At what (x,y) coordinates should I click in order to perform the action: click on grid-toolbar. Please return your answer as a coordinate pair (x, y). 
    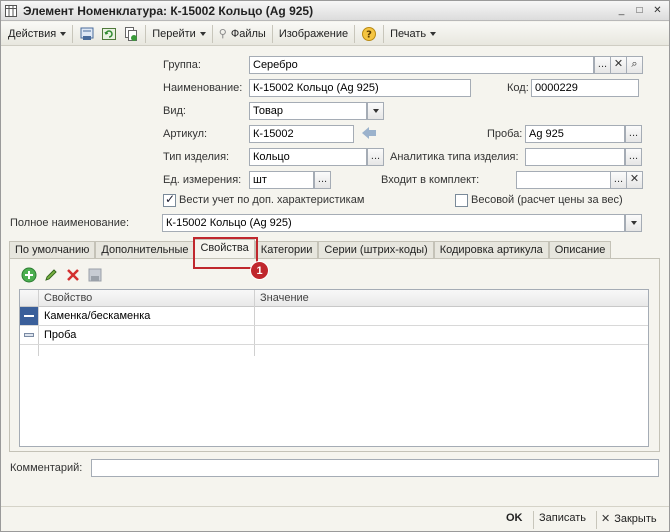
    Looking at the image, I should click on (62, 275).